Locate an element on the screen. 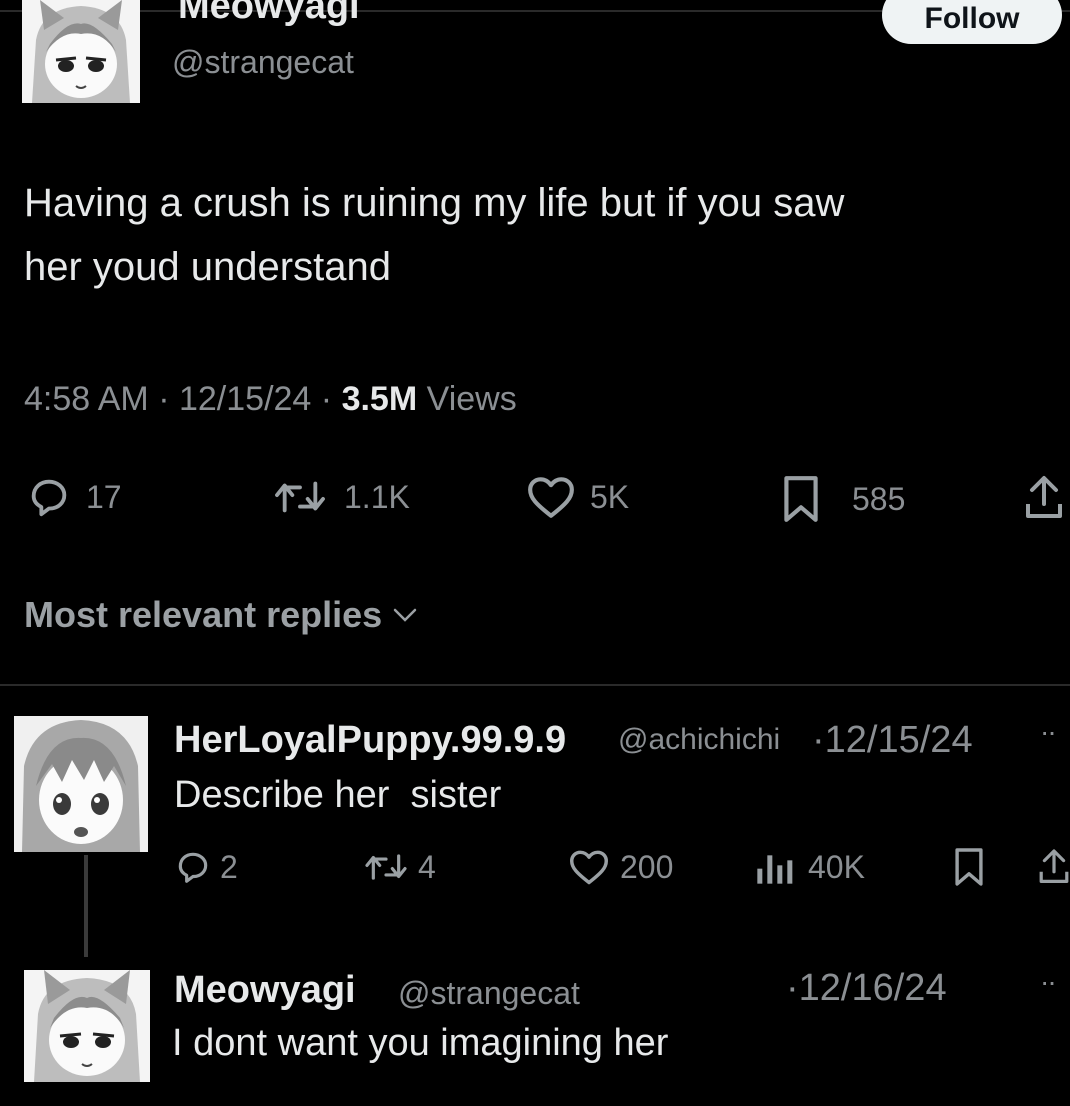 This screenshot has width=1070, height=1106. anime-girl-avatar-image is located at coordinates (81, 784).